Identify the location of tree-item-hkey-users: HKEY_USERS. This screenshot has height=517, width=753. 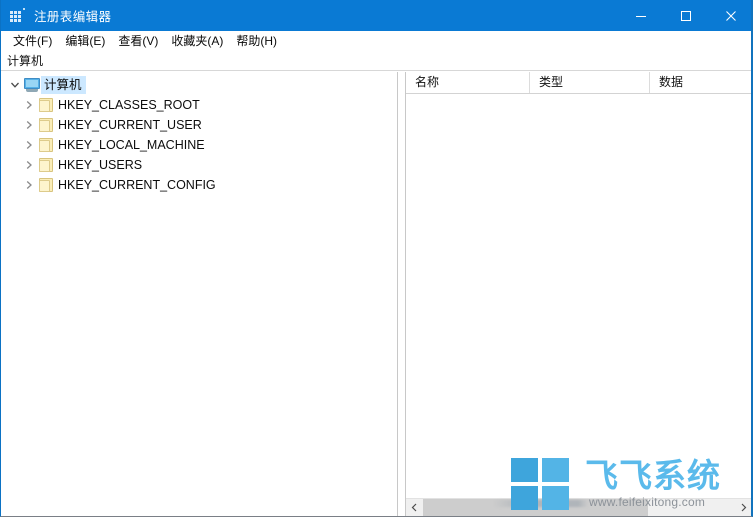
(199, 165).